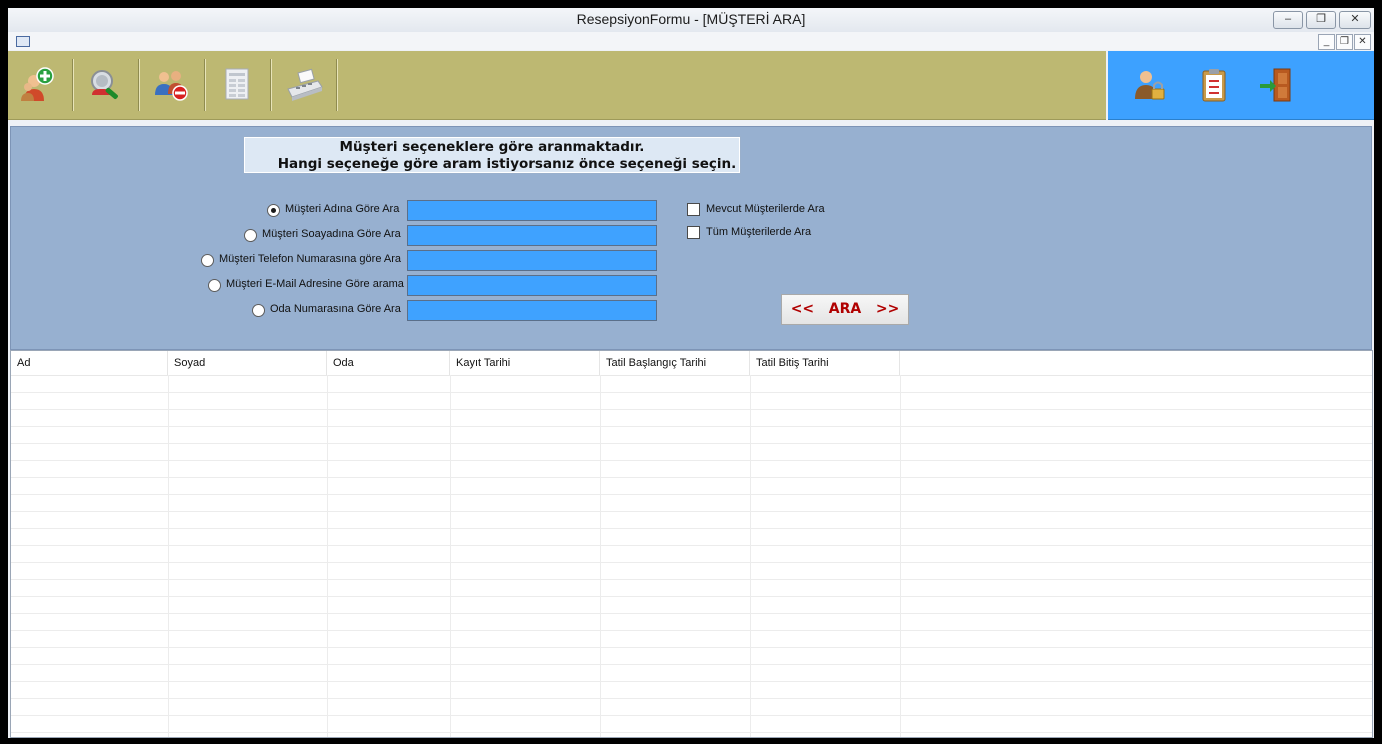 Image resolution: width=1382 pixels, height=744 pixels. I want to click on title-bar: ResepsiyonFormu - [MÜŞTERİ ARA] – ❐ ✕, so click(691, 20).